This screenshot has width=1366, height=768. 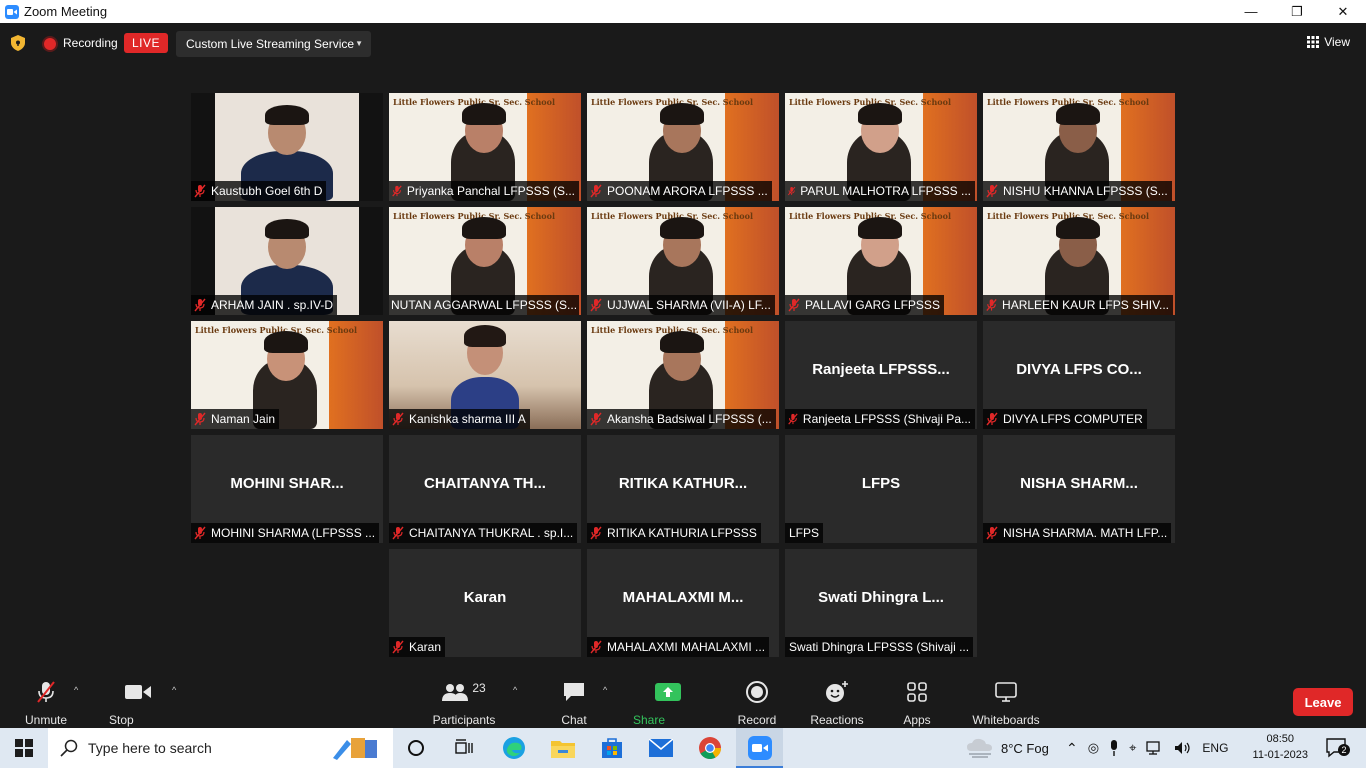 I want to click on participant-tile: LFPS LFPS, so click(x=881, y=489).